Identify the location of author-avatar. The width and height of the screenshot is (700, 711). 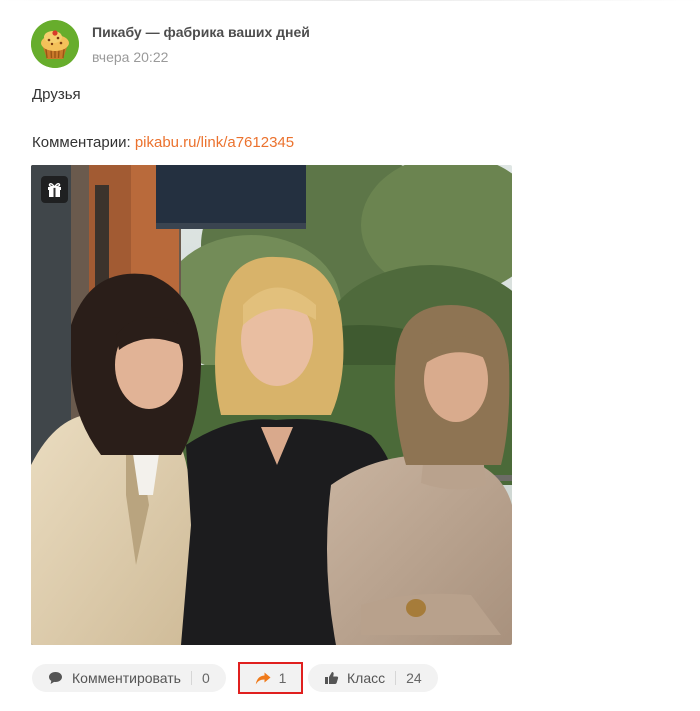
(55, 44).